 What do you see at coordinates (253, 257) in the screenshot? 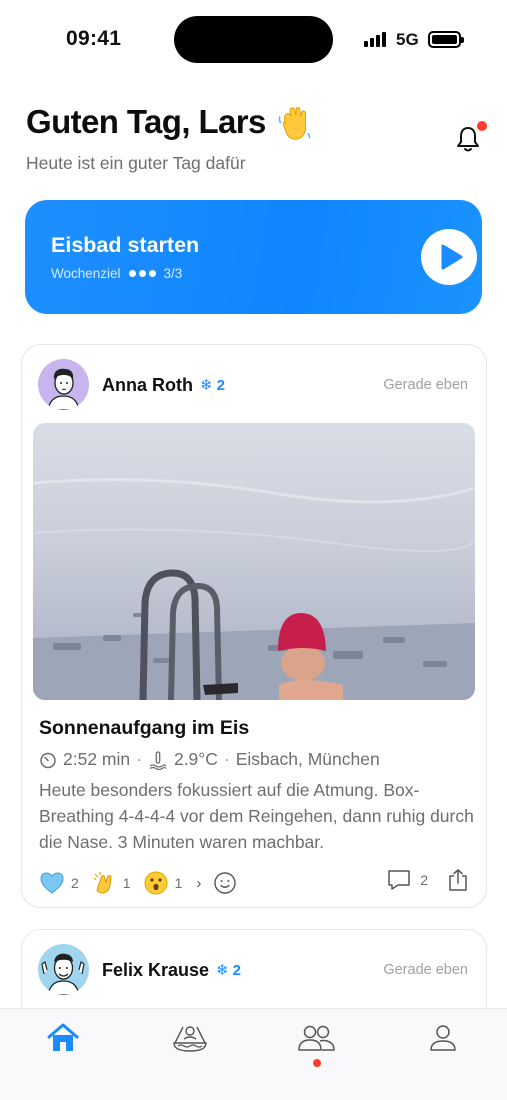
I see `start-ice-bath-button: Eisbad starten Wochenziel 3/3` at bounding box center [253, 257].